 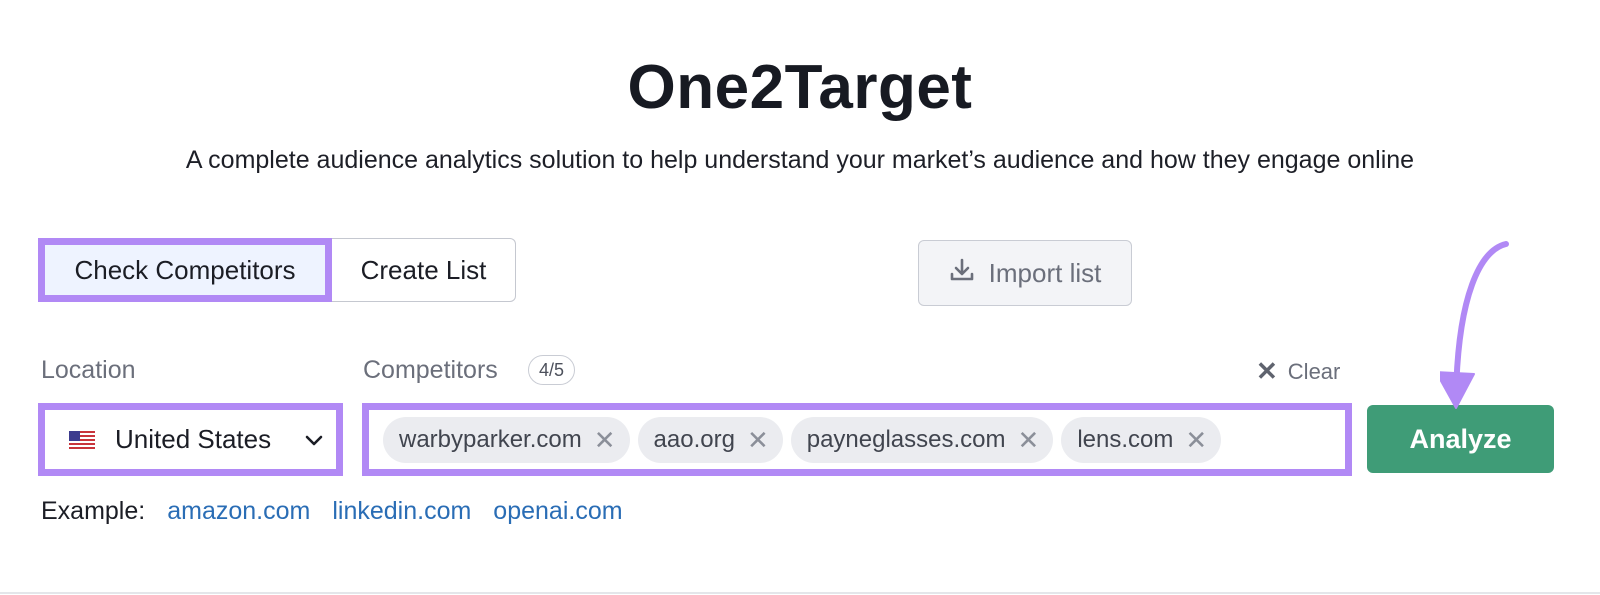 I want to click on competitor-chip: aao.org ✕, so click(x=710, y=439).